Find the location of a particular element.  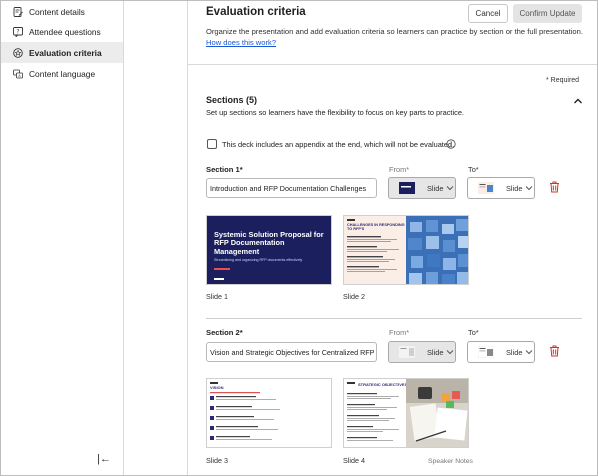

sidebar-divider is located at coordinates (123, 238).